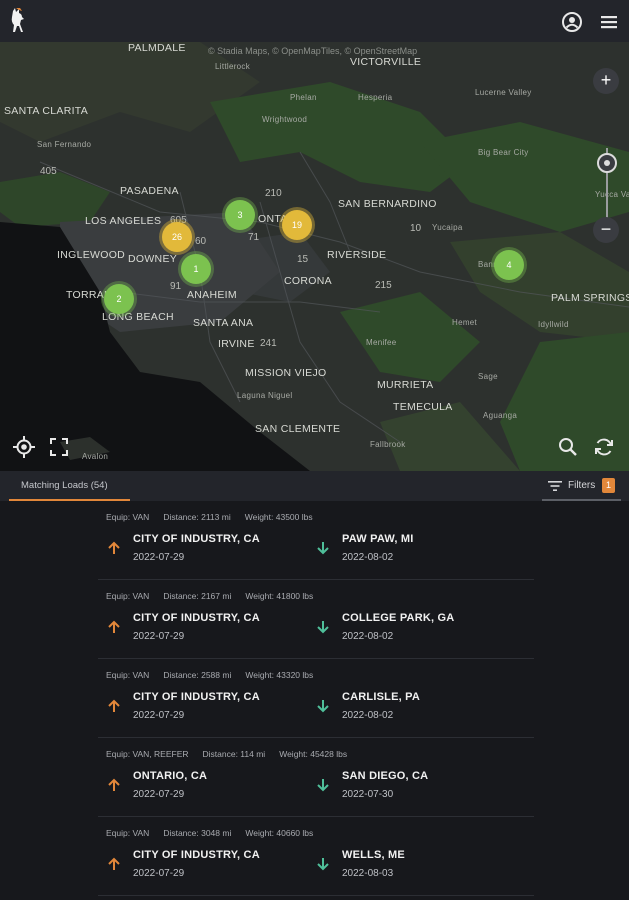 The width and height of the screenshot is (629, 900). Describe the element at coordinates (488, 376) in the screenshot. I see `map-label: Sage` at that location.